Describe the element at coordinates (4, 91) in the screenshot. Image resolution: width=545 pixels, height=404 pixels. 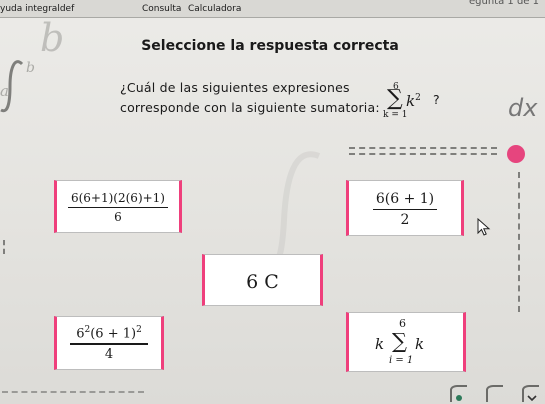
I see `watermark-a: a` at that location.